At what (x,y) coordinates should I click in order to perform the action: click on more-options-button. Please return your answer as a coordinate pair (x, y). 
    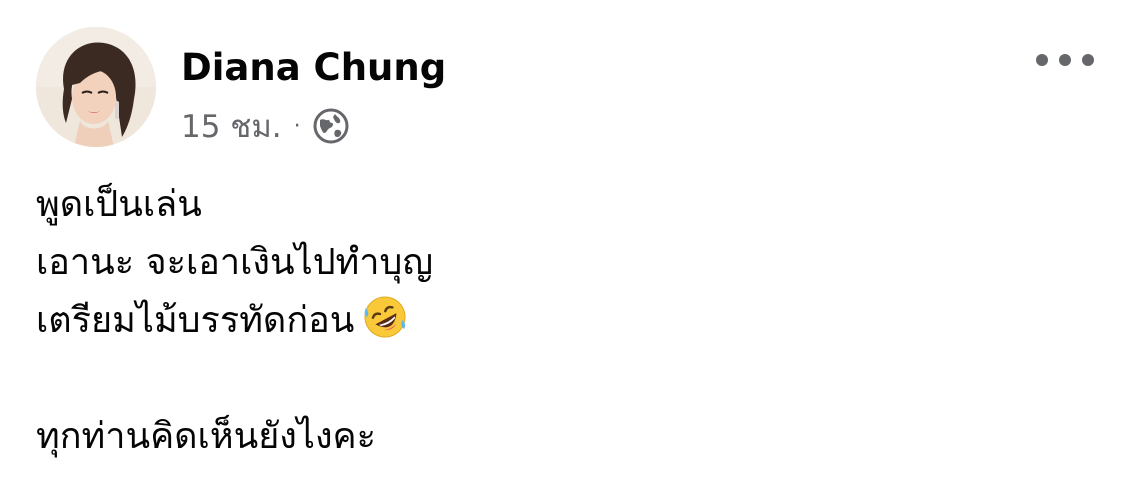
    Looking at the image, I should click on (1065, 60).